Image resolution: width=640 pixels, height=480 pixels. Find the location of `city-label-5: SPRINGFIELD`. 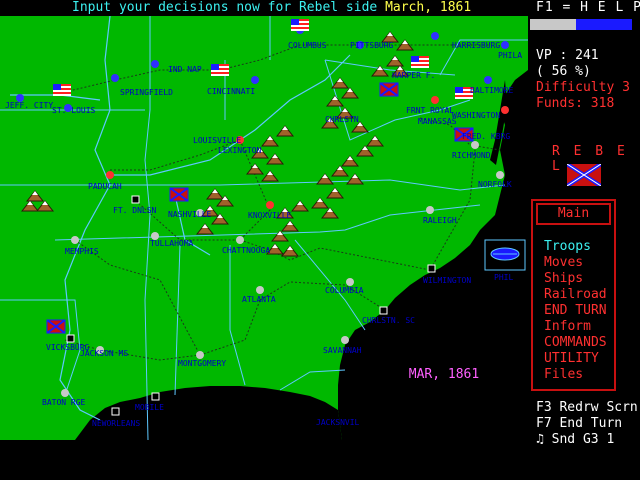

city-label-5: SPRINGFIELD is located at coordinates (146, 92).